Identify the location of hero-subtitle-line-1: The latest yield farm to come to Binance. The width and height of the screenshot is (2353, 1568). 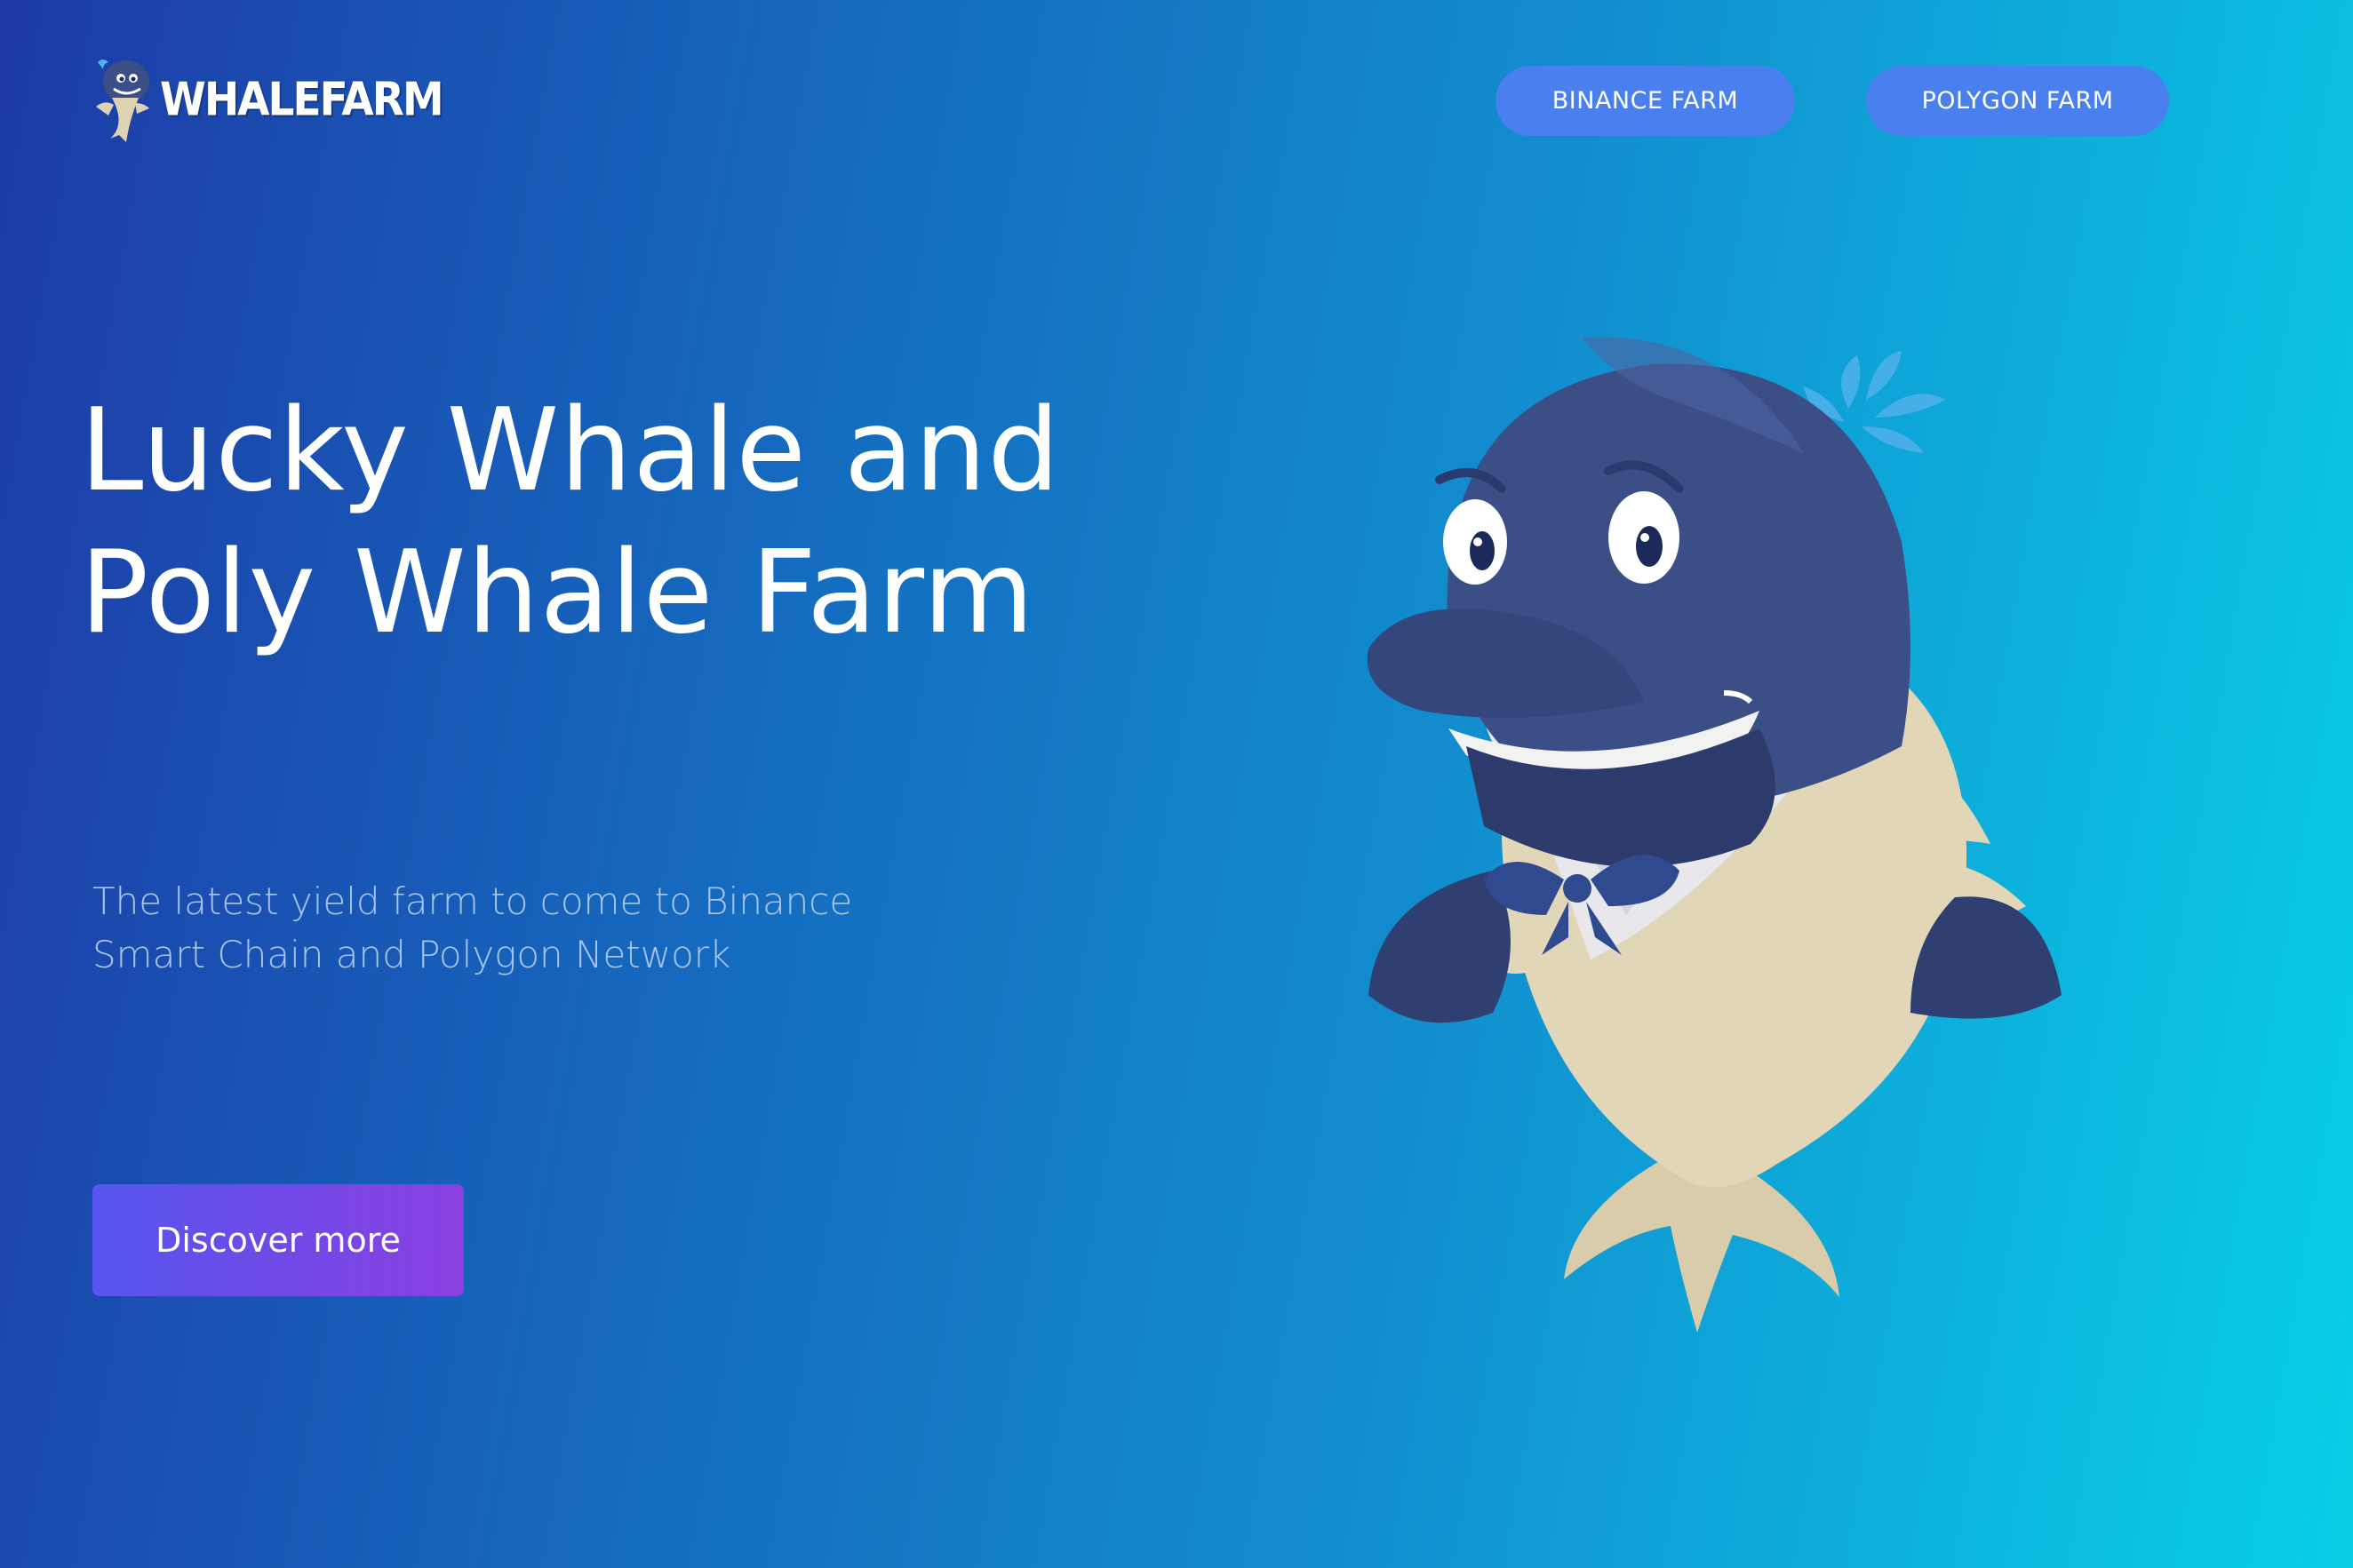
(472, 902).